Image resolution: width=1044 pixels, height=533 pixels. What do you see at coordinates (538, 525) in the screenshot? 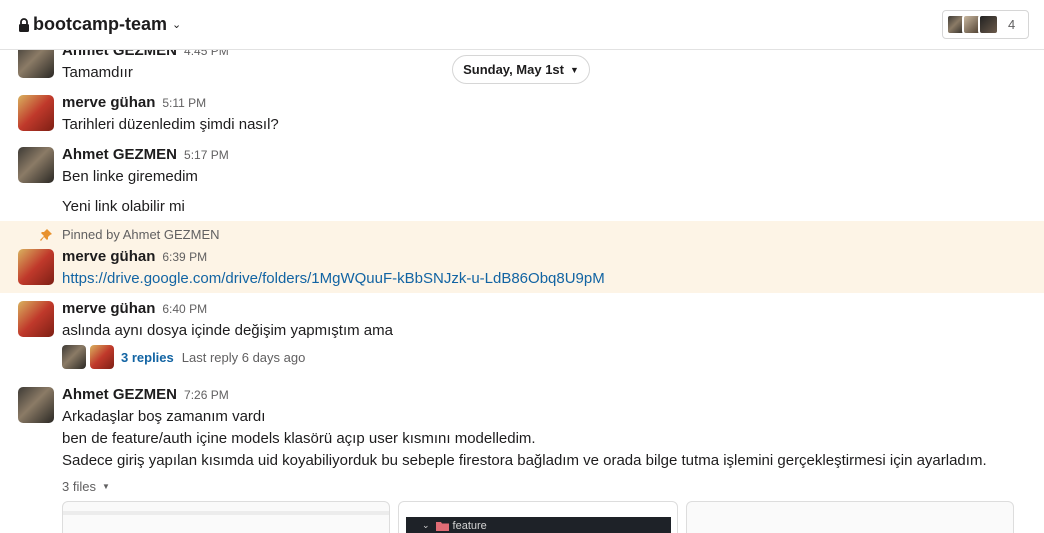
I see `code-editor-preview: ⌄ feature` at bounding box center [538, 525].